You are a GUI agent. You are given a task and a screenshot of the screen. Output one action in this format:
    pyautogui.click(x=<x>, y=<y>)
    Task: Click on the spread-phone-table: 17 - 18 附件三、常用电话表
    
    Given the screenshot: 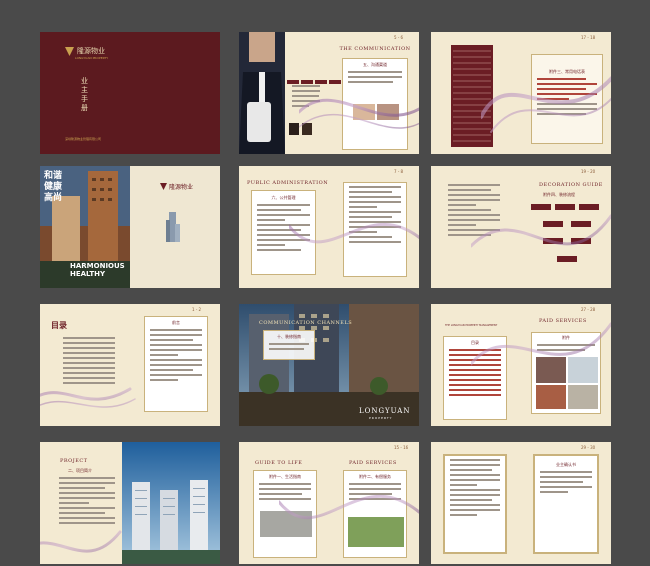 What is the action you would take?
    pyautogui.click(x=521, y=93)
    